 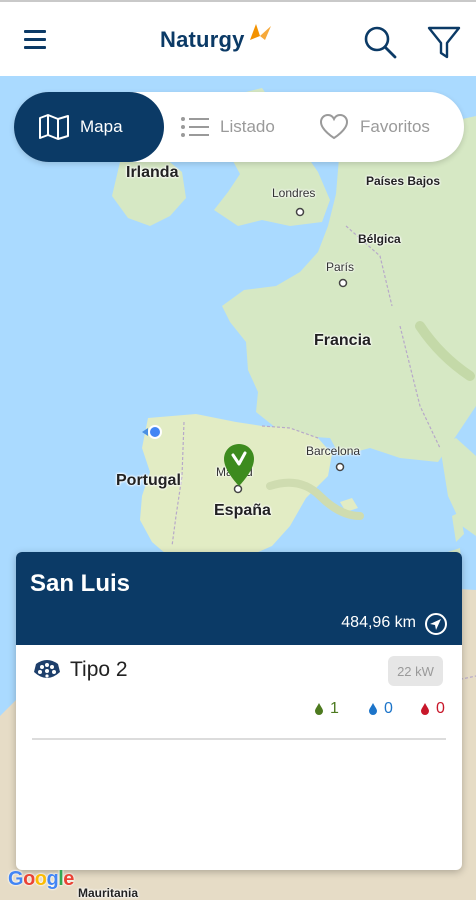 What do you see at coordinates (440, 708) in the screenshot?
I see `out-of-service-count-value: 0` at bounding box center [440, 708].